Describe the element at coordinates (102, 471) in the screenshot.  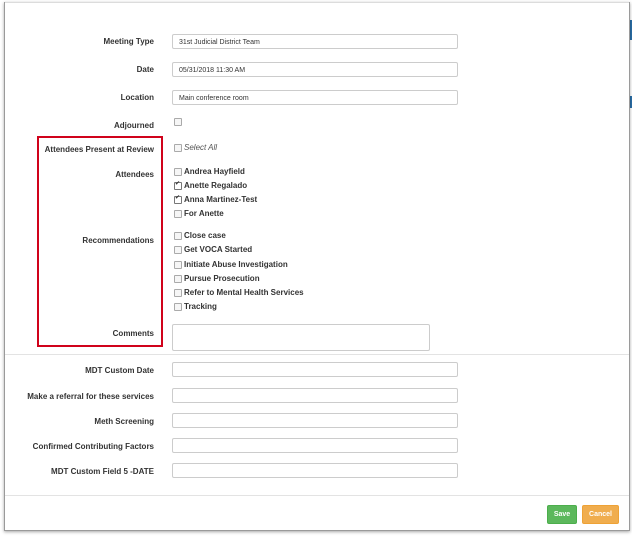
I see `mdt-custom-field5-label: MDT Custom Field 5 -DATE` at that location.